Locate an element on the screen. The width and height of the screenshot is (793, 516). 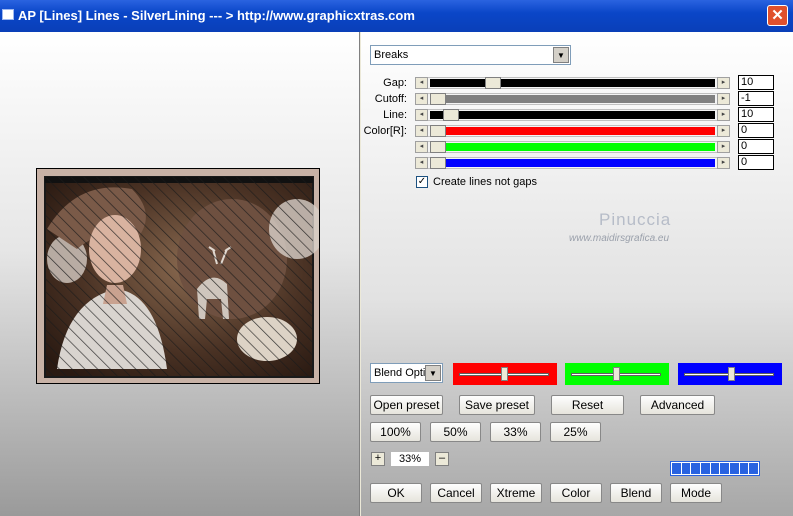
preview-image is located at coordinates (178, 276).